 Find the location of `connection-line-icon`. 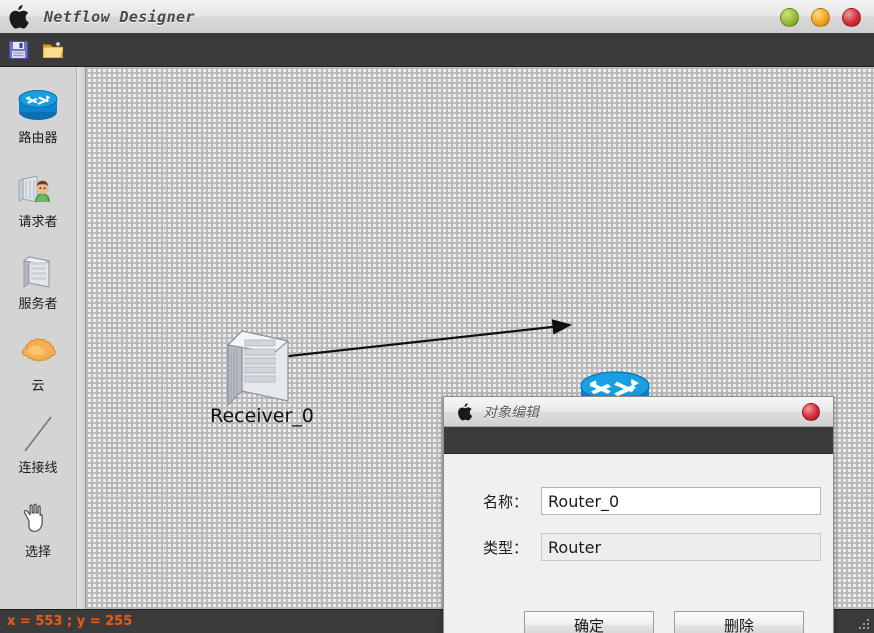

connection-line-icon is located at coordinates (38, 433).